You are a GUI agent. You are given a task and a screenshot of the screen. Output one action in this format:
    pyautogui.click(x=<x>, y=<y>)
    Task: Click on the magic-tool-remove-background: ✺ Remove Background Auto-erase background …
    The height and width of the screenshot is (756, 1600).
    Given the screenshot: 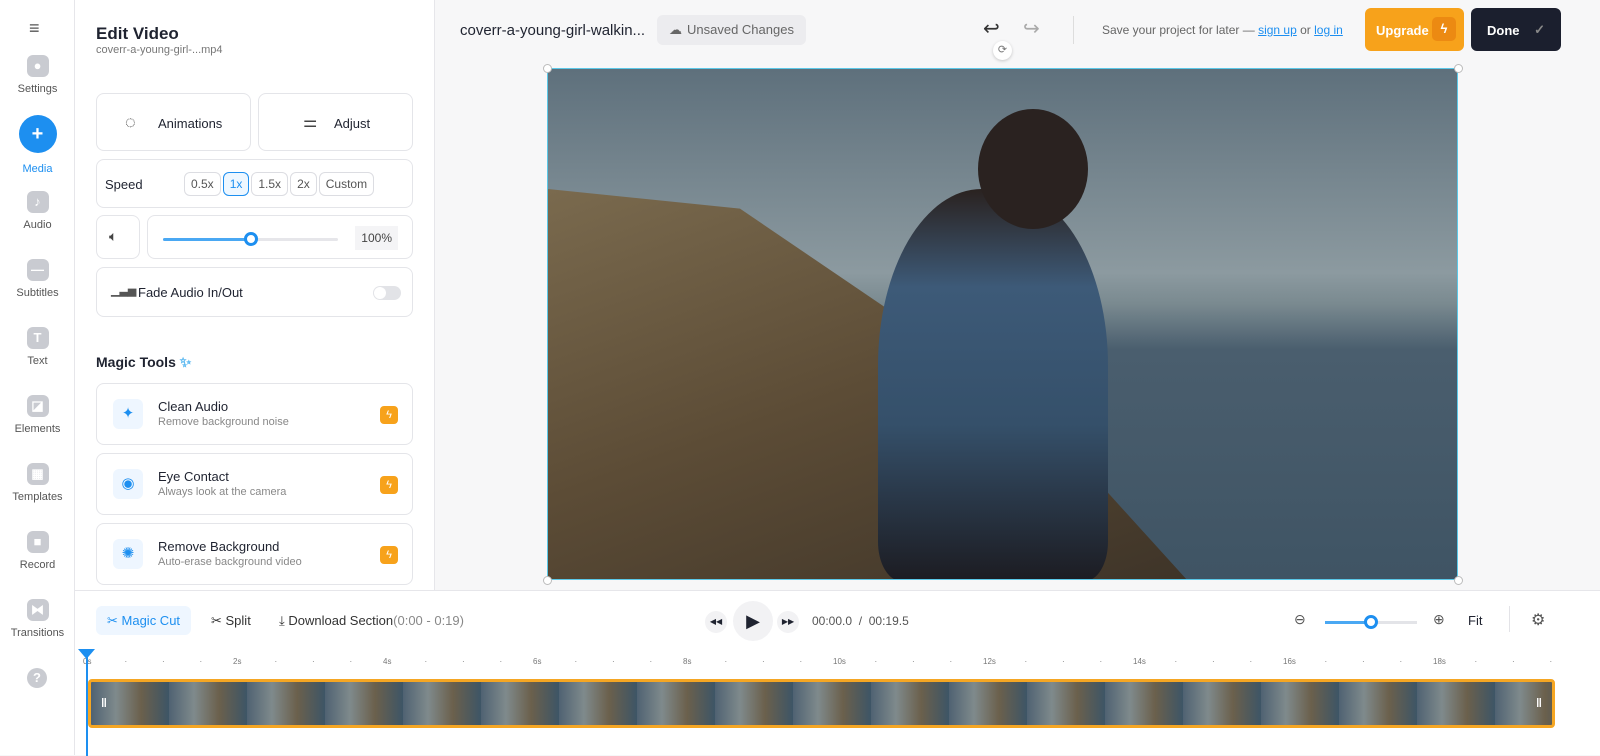 What is the action you would take?
    pyautogui.click(x=254, y=554)
    